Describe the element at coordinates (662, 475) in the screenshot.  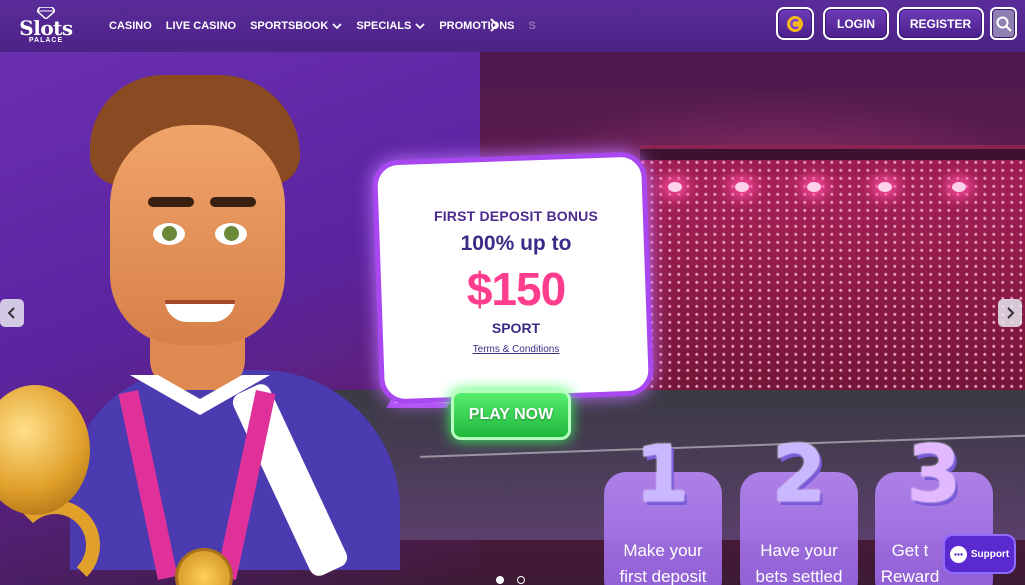
I see `step-number: 1` at that location.